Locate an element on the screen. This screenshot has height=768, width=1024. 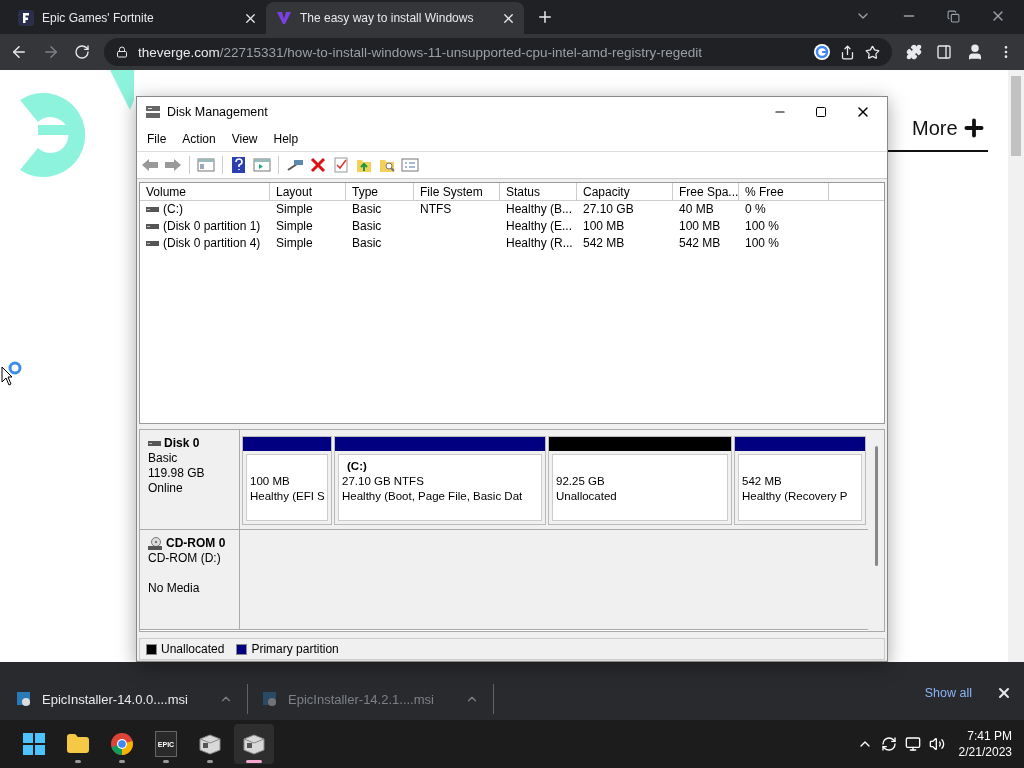
partition-status: Healthy (Boot, Page File, Basic Dat is located at coordinates (433, 497).